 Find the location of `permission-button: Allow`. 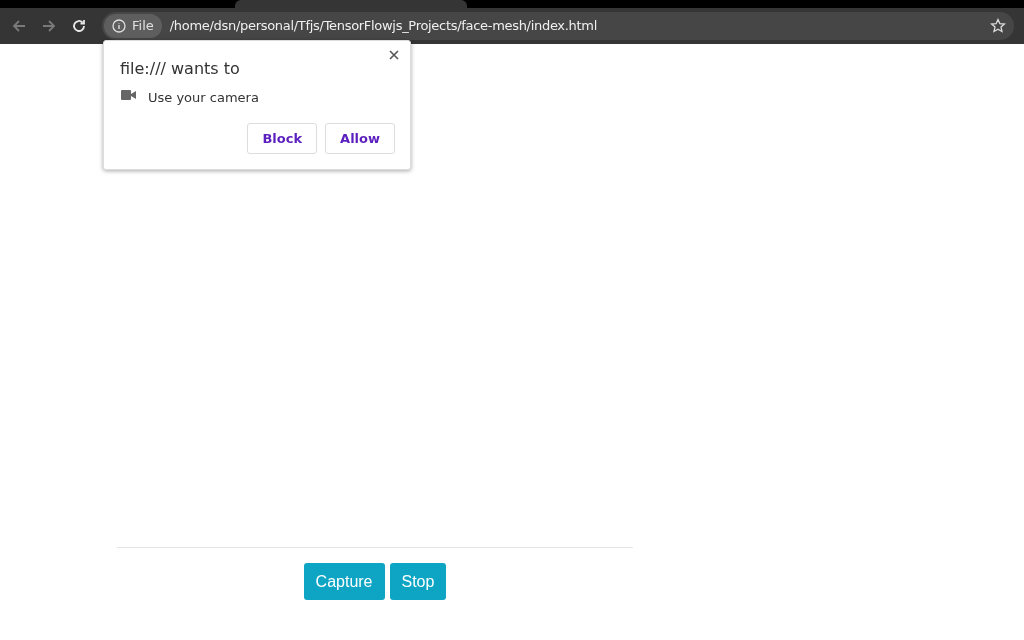

permission-button: Allow is located at coordinates (360, 138).